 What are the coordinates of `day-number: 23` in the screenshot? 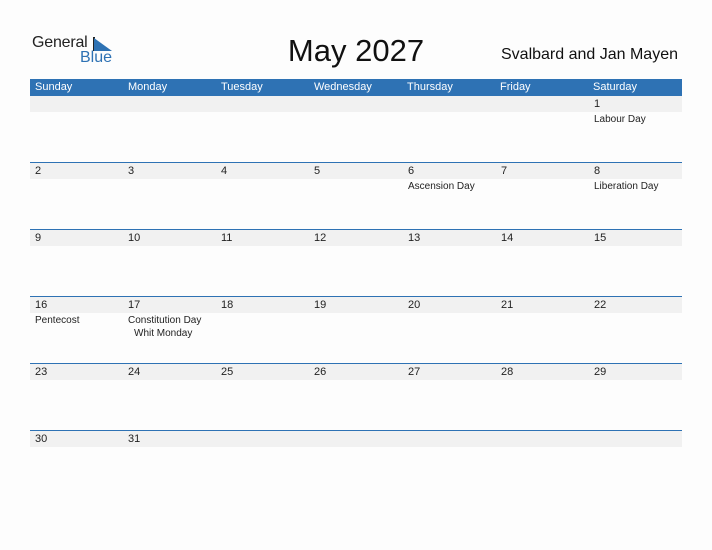 It's located at (41, 372).